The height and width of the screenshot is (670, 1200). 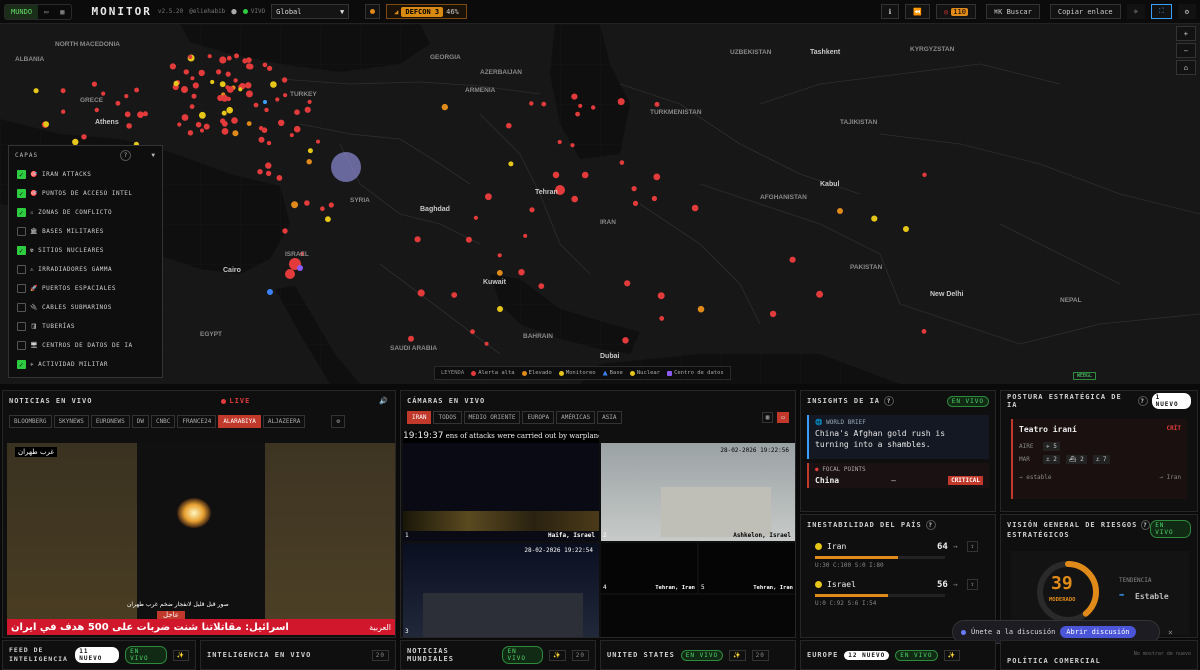 I want to click on view-mode-switch: MUNDO ▭ ▦, so click(x=38, y=11).